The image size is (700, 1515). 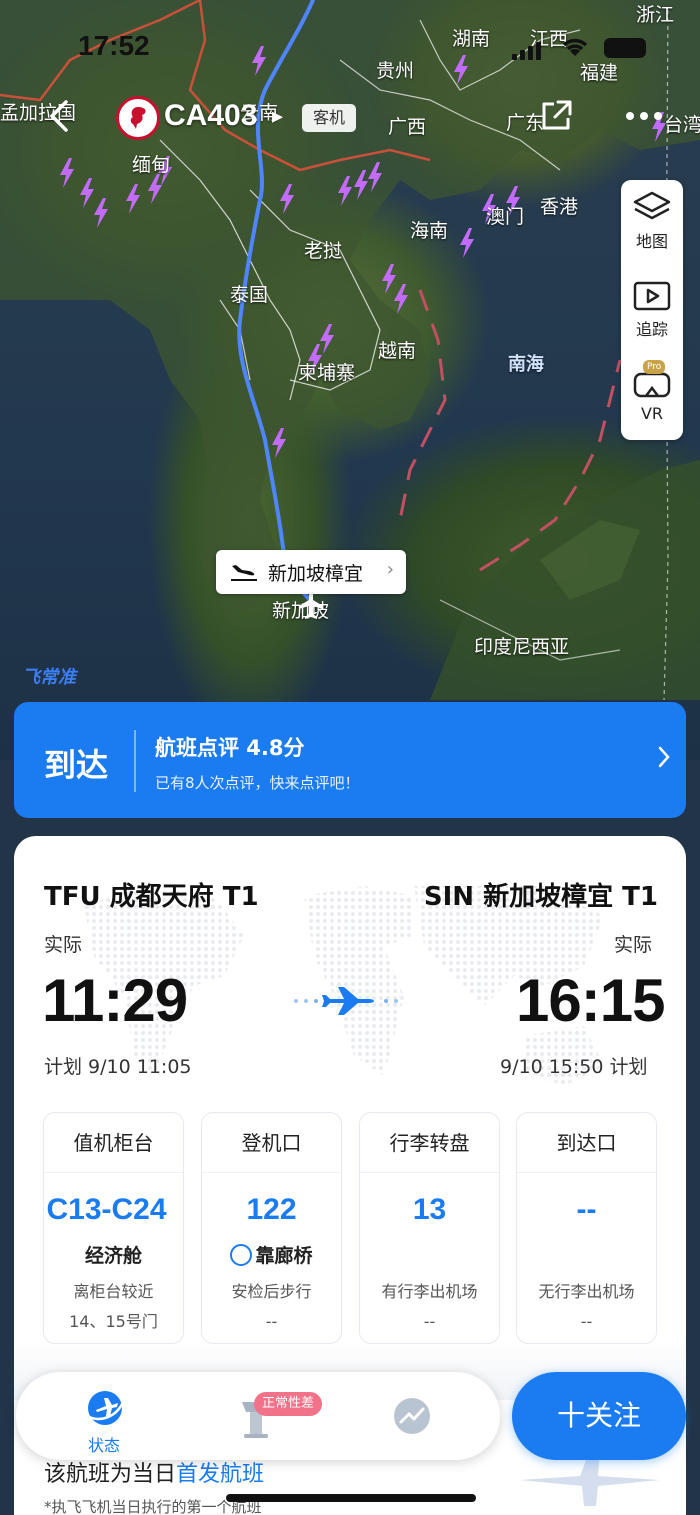 What do you see at coordinates (113, 1321) in the screenshot?
I see `info-note-line: 14、15号门` at bounding box center [113, 1321].